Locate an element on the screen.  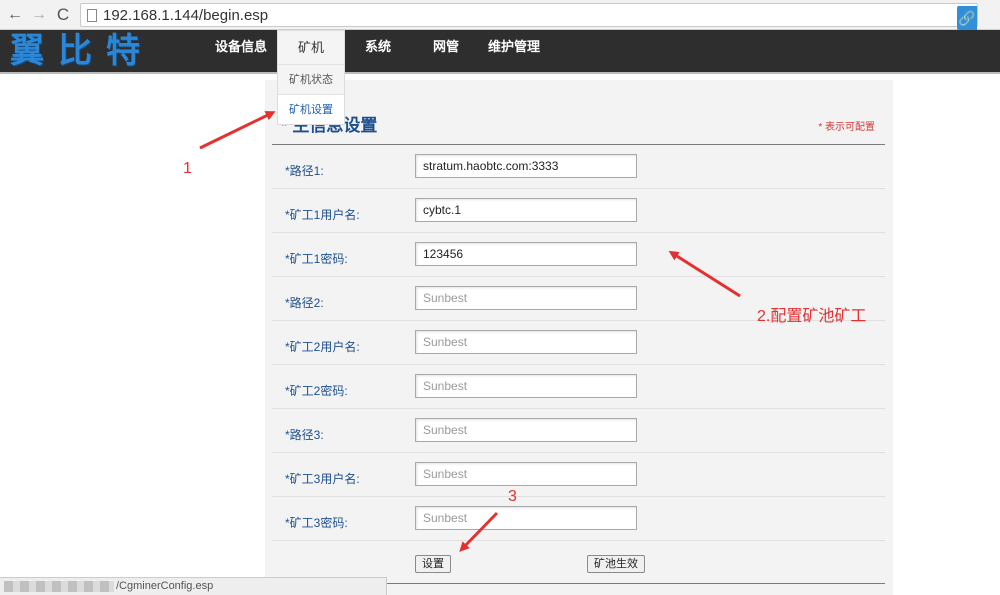
navbar-shadow is located at coordinates (500, 73).